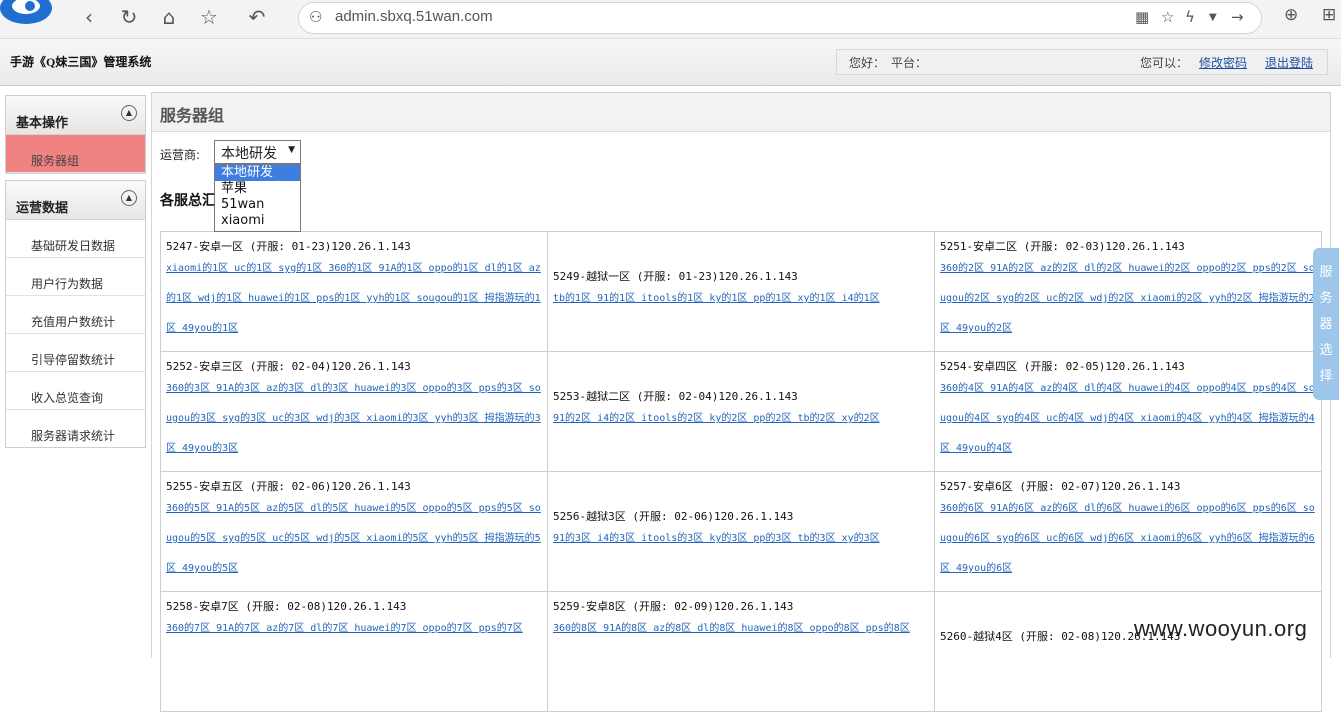 The height and width of the screenshot is (712, 1341). I want to click on sidebar-item-label: 服务器请求统计, so click(73, 436).